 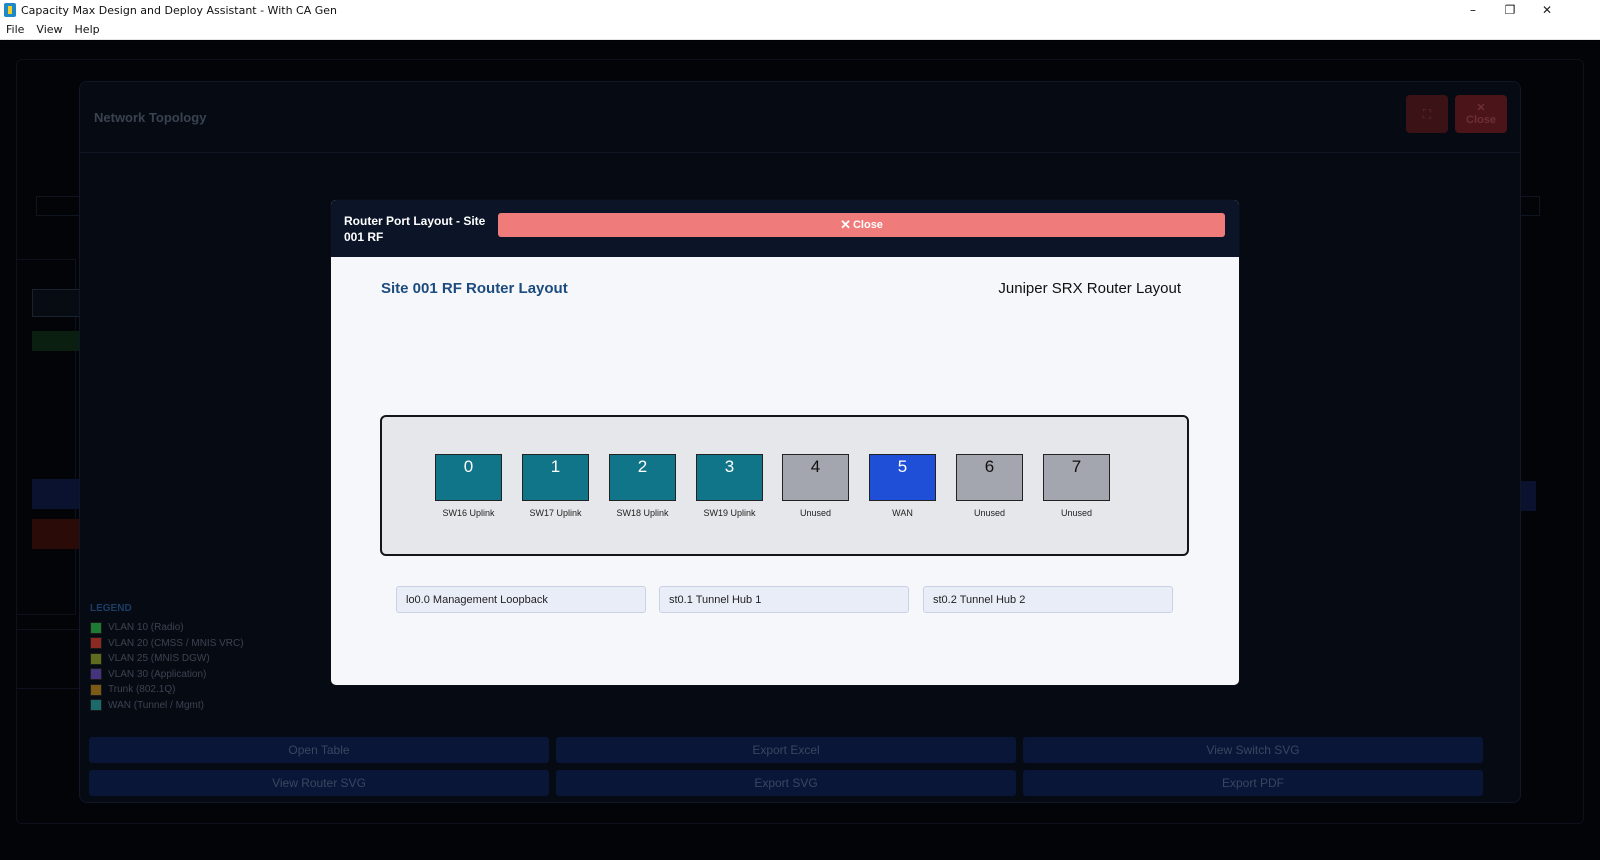 I want to click on dialog-title: Router Port Layout - Site 001 RF, so click(x=415, y=229).